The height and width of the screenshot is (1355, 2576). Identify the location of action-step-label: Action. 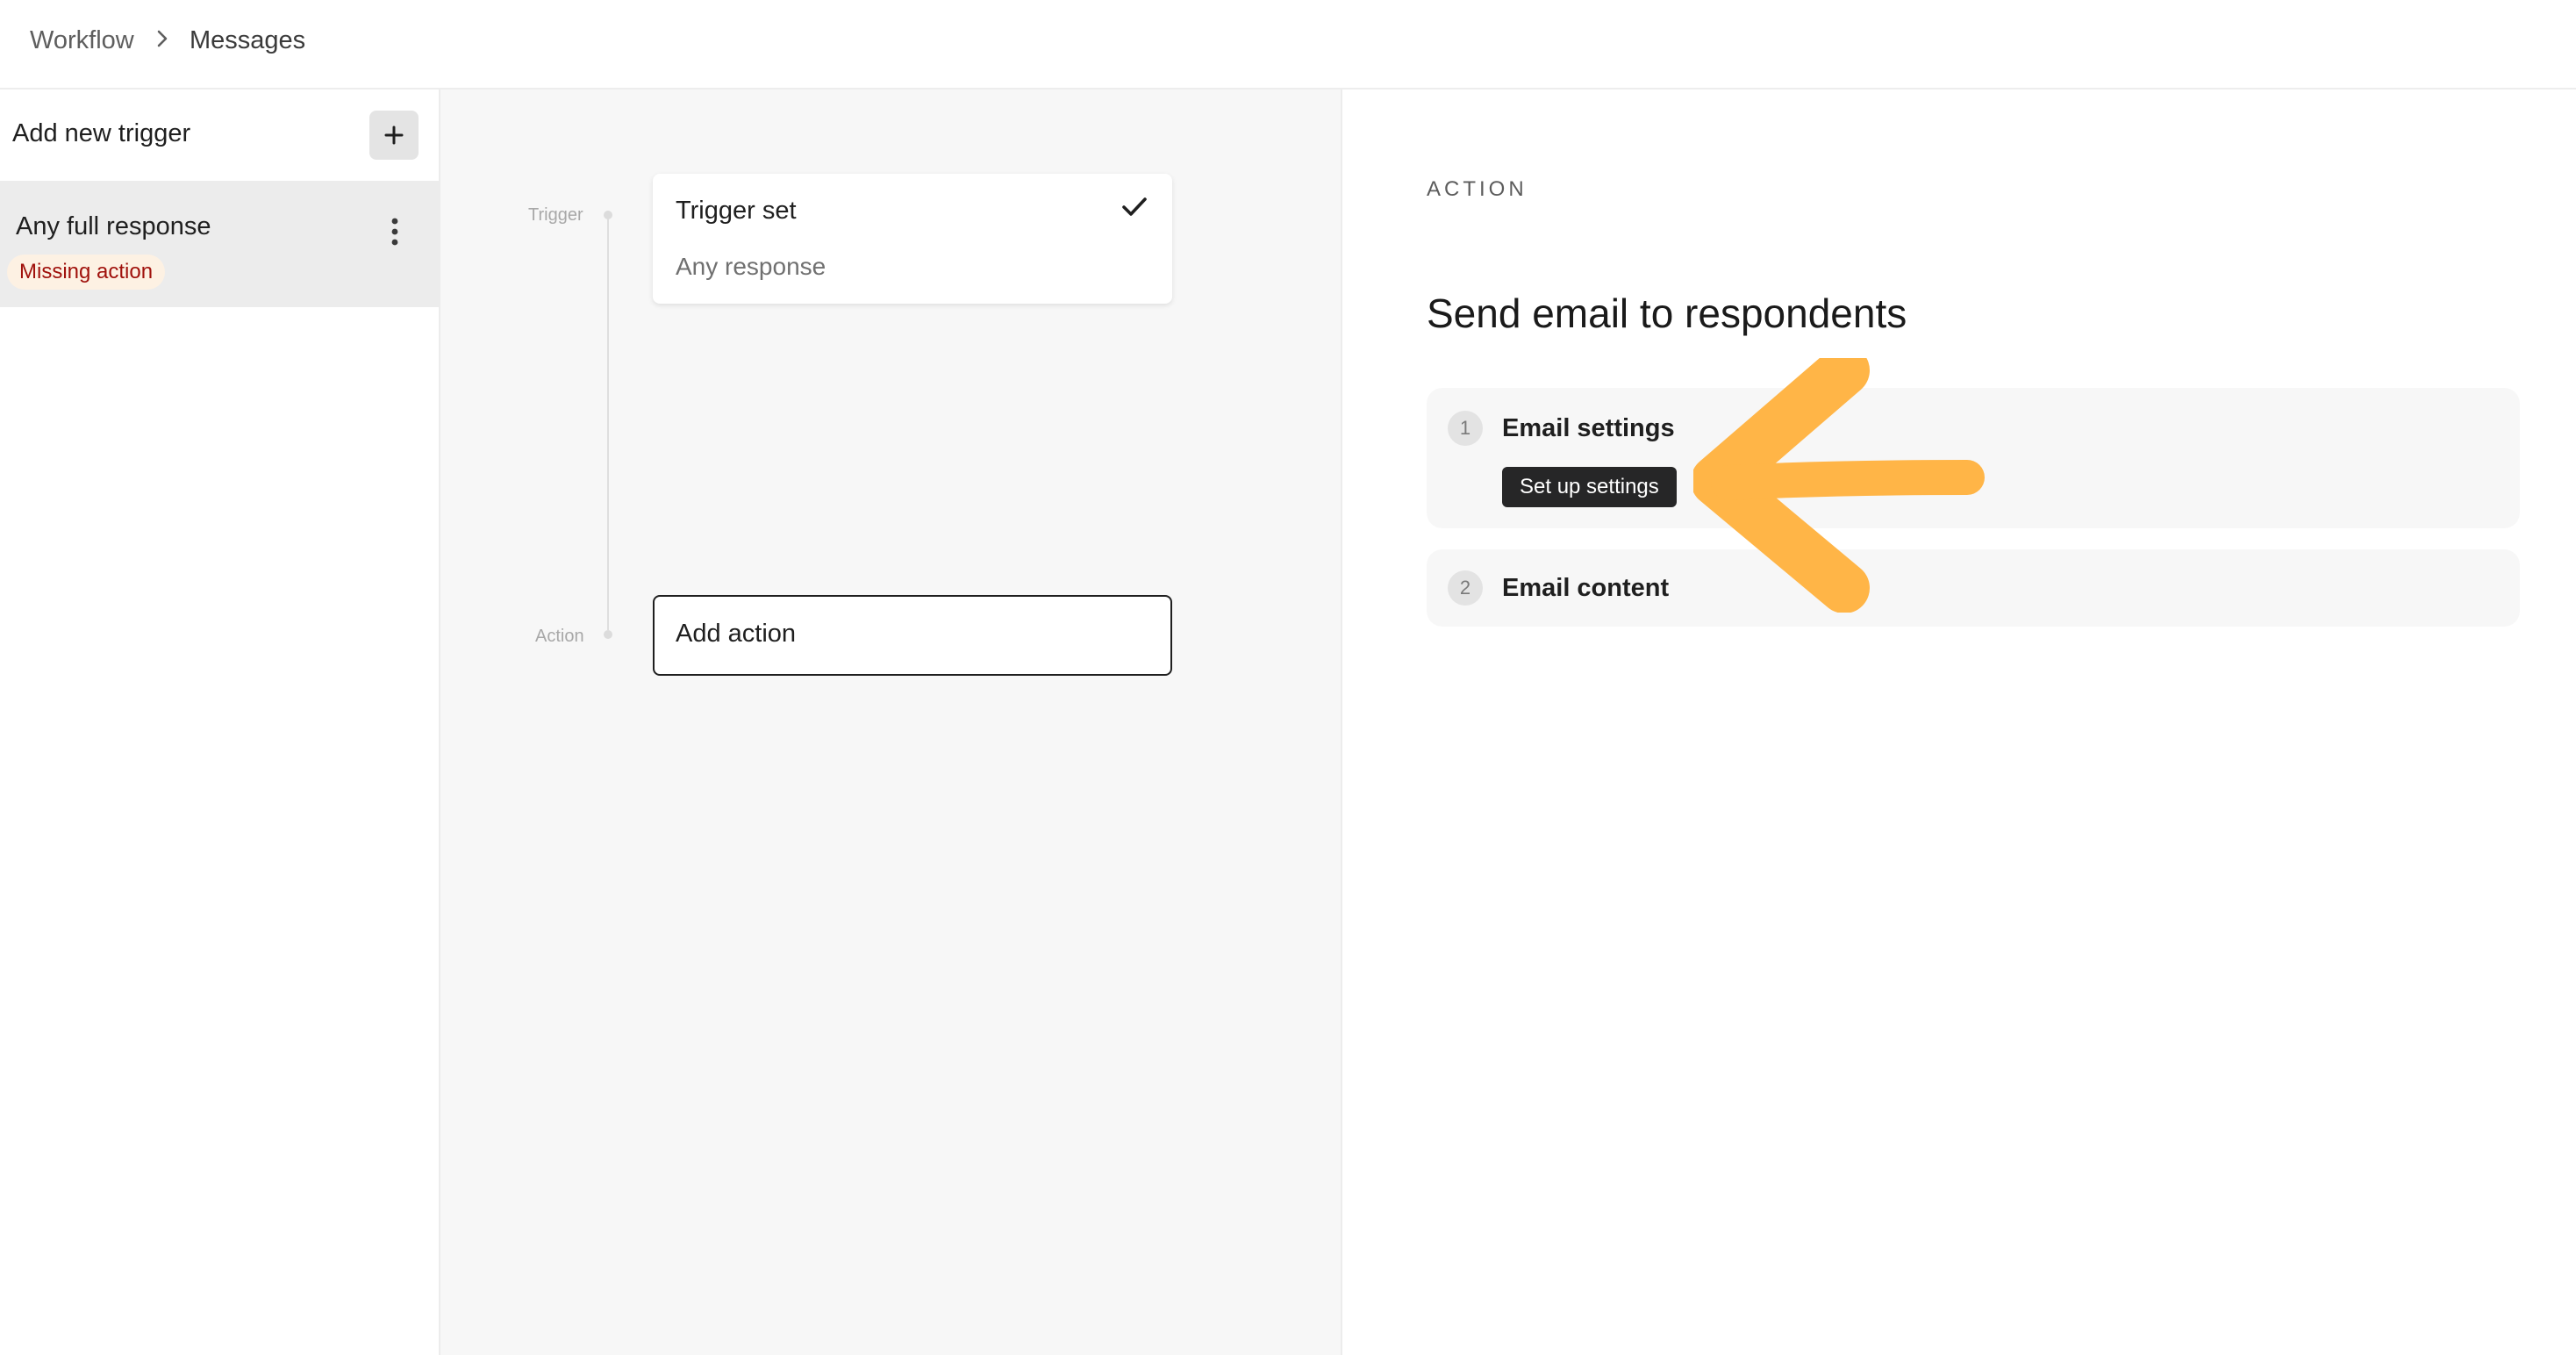
(559, 637).